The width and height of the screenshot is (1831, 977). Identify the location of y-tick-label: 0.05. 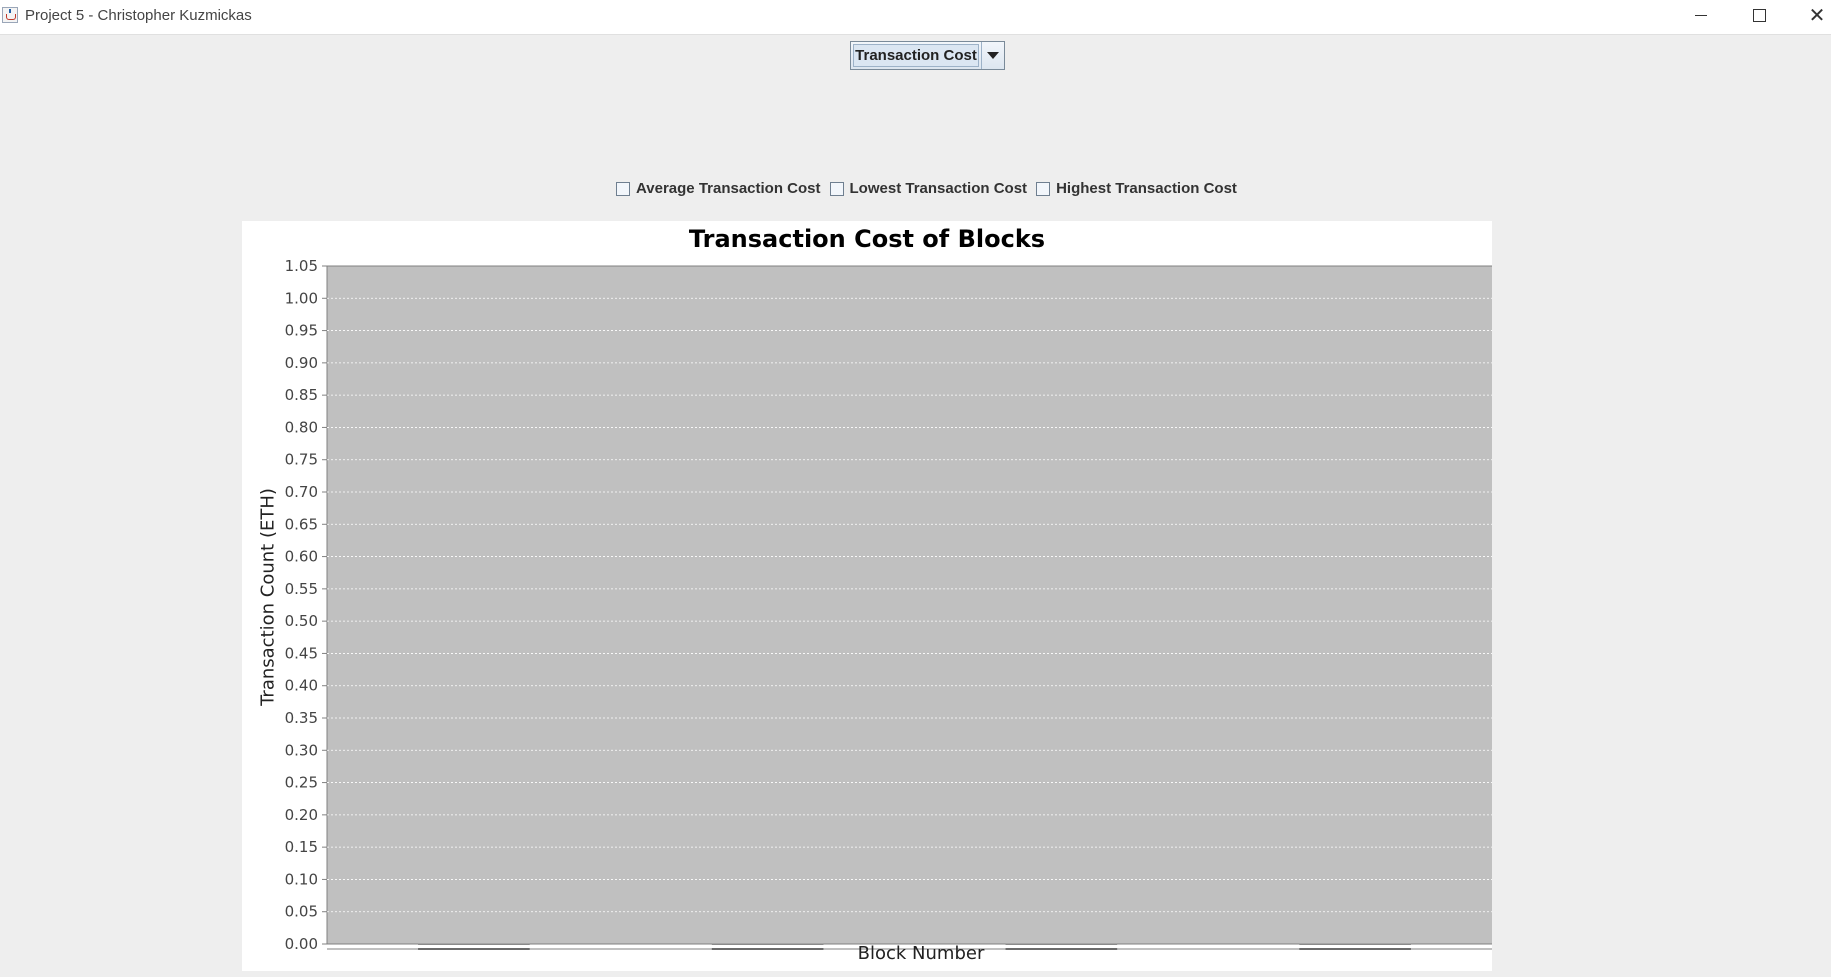
(301, 912).